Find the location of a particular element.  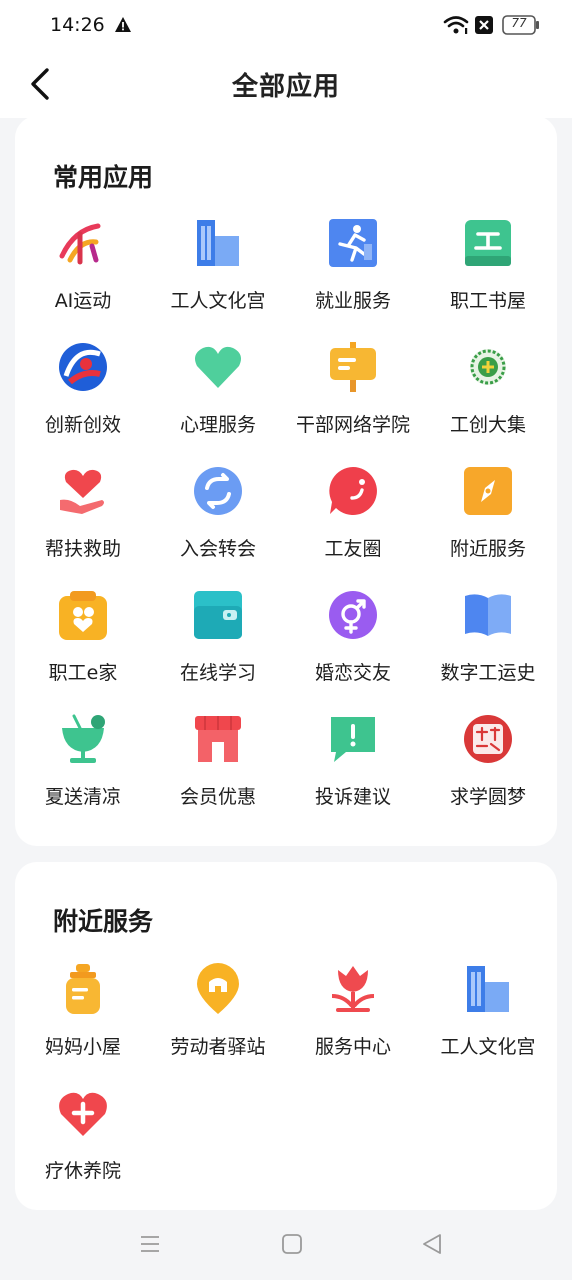

app-cadre-academy: 干部网络学院 is located at coordinates (353, 391).